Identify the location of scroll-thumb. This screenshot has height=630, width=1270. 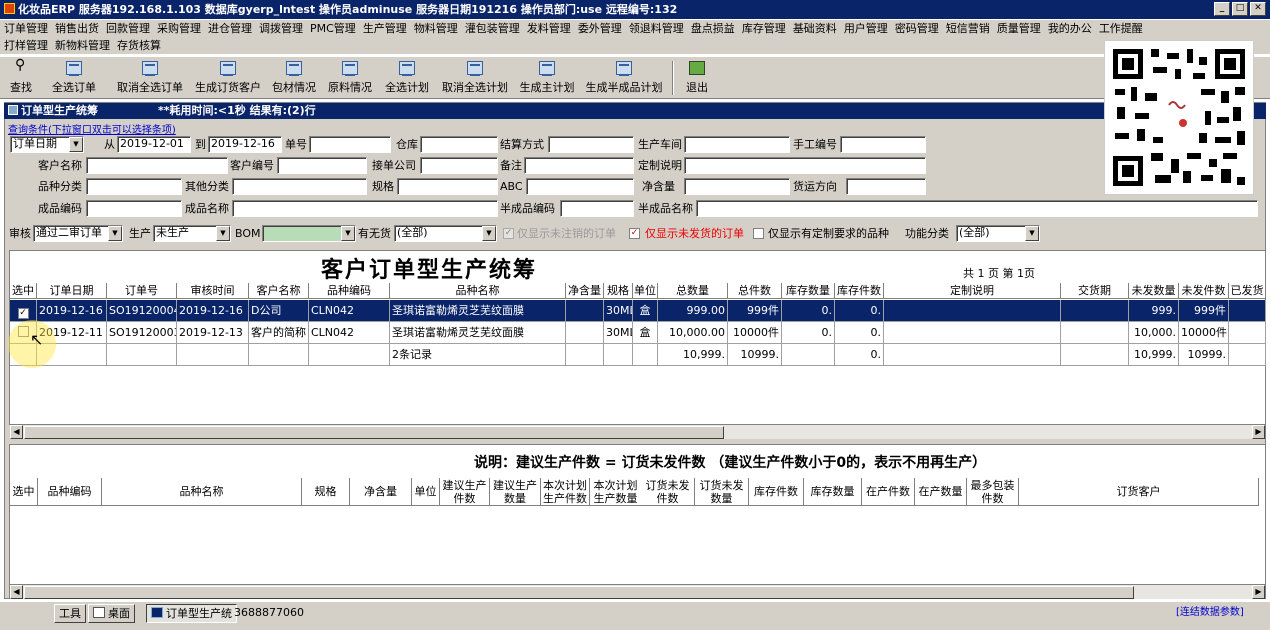
(374, 432).